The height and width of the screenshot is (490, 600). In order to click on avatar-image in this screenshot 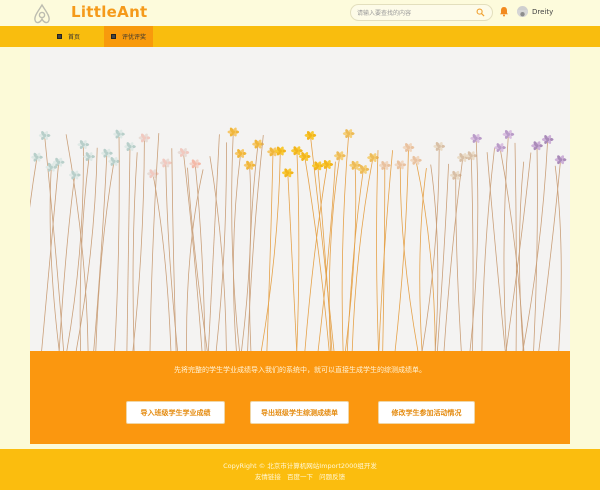, I will do `click(522, 13)`.